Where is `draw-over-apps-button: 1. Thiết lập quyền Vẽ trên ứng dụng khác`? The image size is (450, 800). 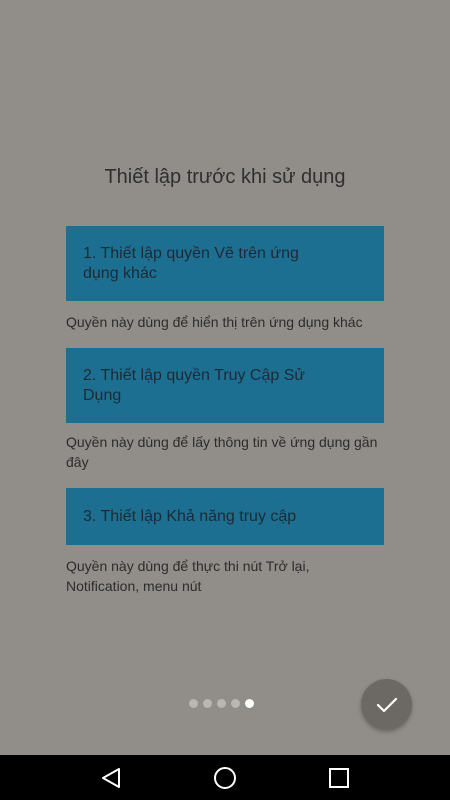 draw-over-apps-button: 1. Thiết lập quyền Vẽ trên ứng dụng khác is located at coordinates (225, 263).